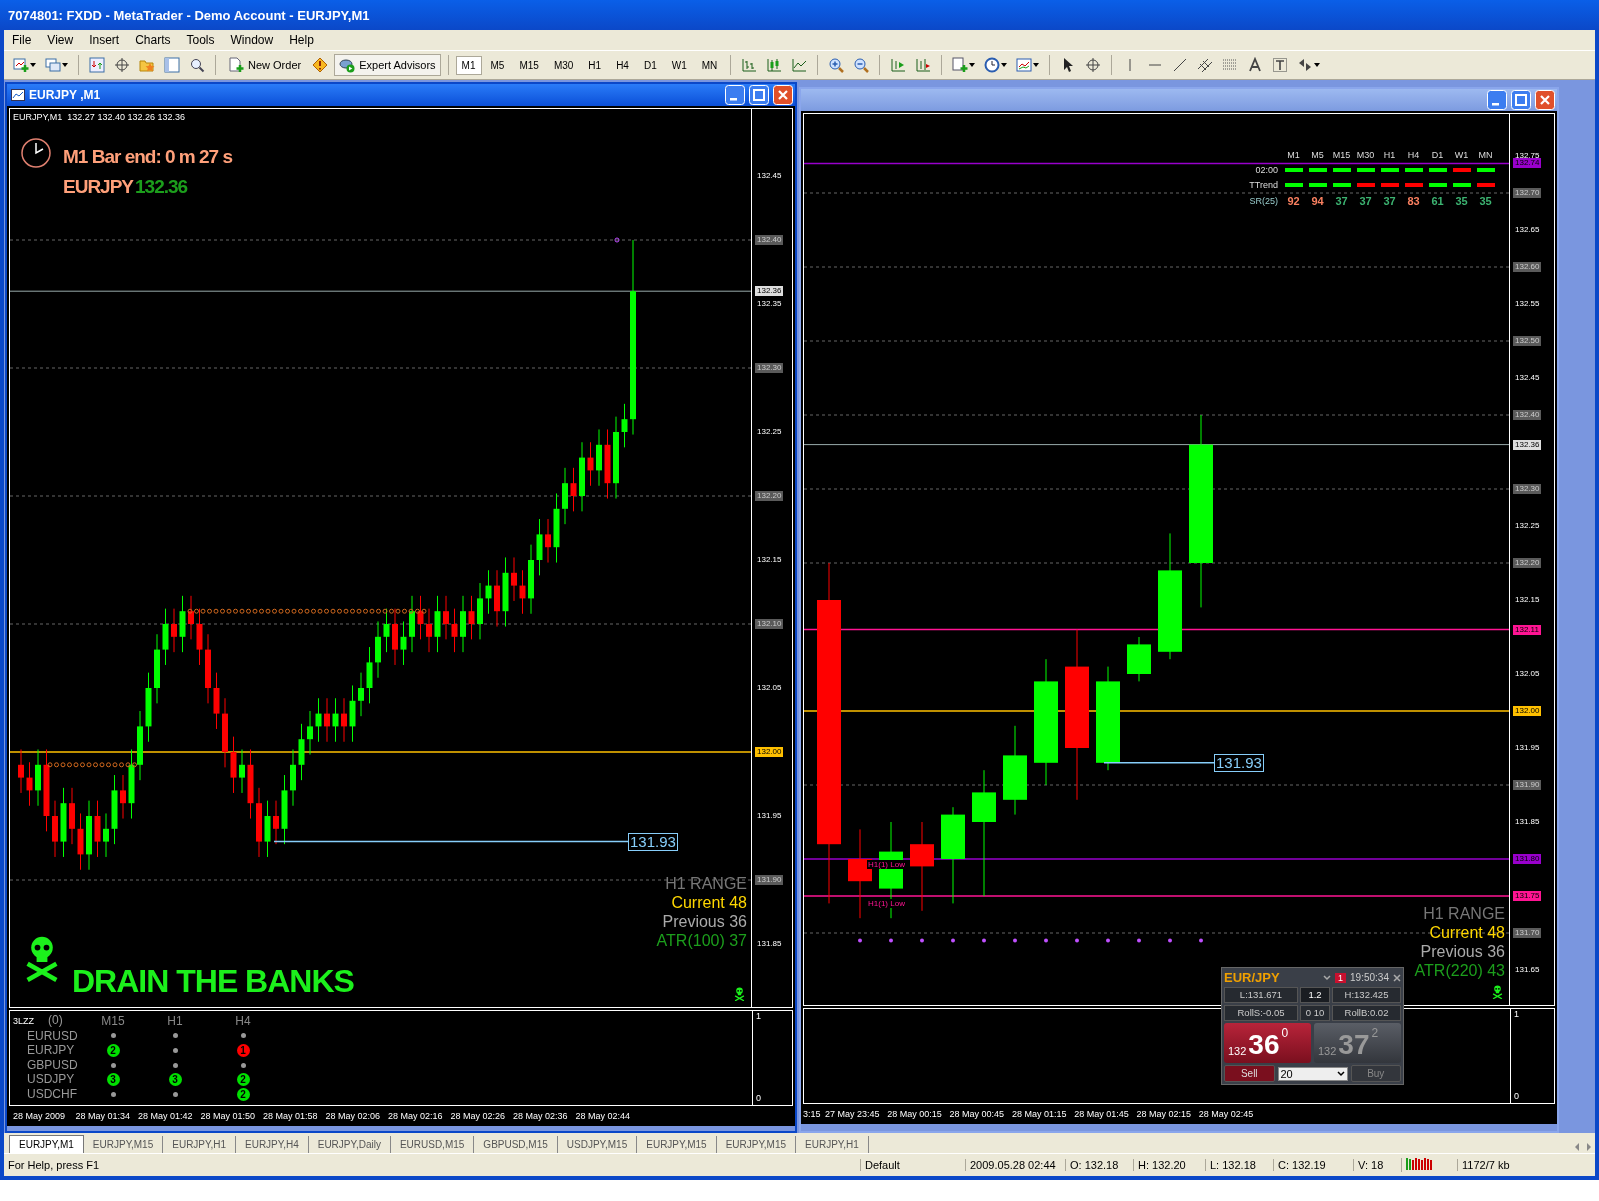 This screenshot has width=1599, height=1201. I want to click on menu-item: Tools, so click(200, 40).